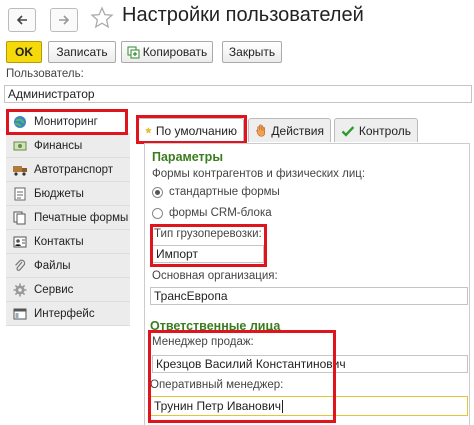  Describe the element at coordinates (261, 130) in the screenshot. I see `hand-icon` at that location.